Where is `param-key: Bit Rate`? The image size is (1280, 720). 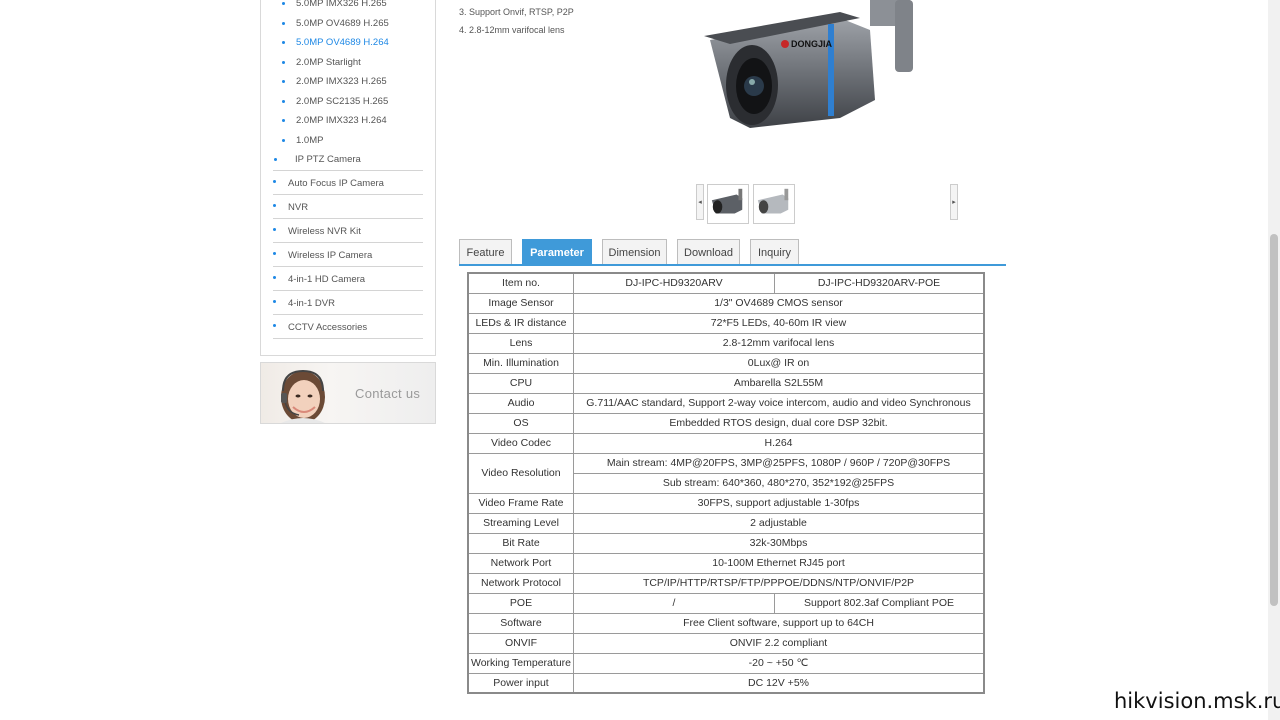 param-key: Bit Rate is located at coordinates (520, 543).